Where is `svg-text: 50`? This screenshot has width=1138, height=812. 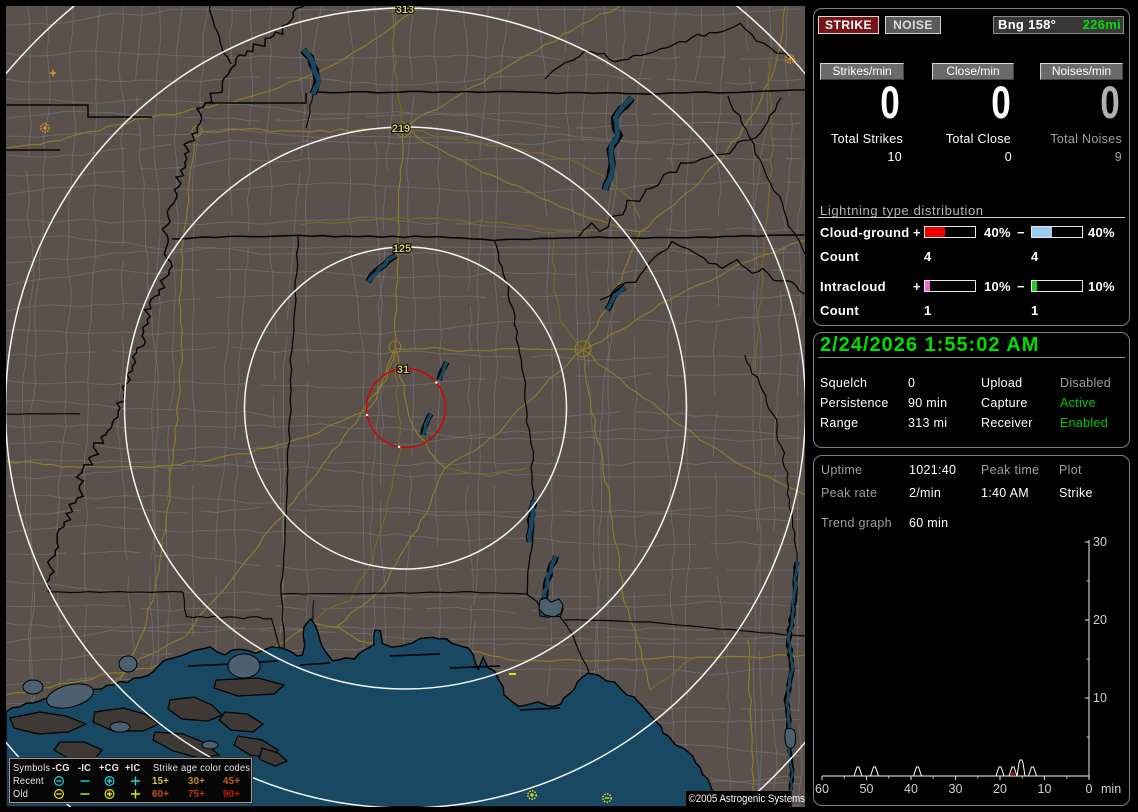
svg-text: 50 is located at coordinates (867, 789).